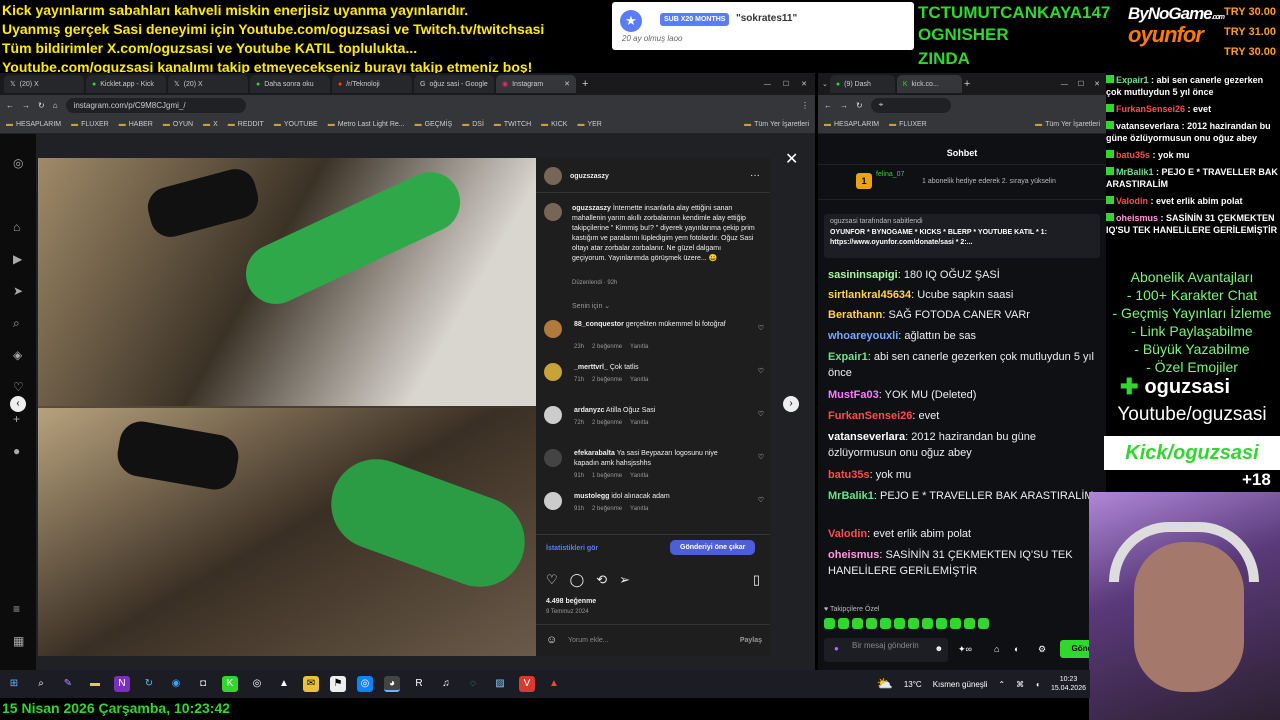 The width and height of the screenshot is (1280, 720). What do you see at coordinates (284, 684) in the screenshot?
I see `app-icon: ▲` at bounding box center [284, 684].